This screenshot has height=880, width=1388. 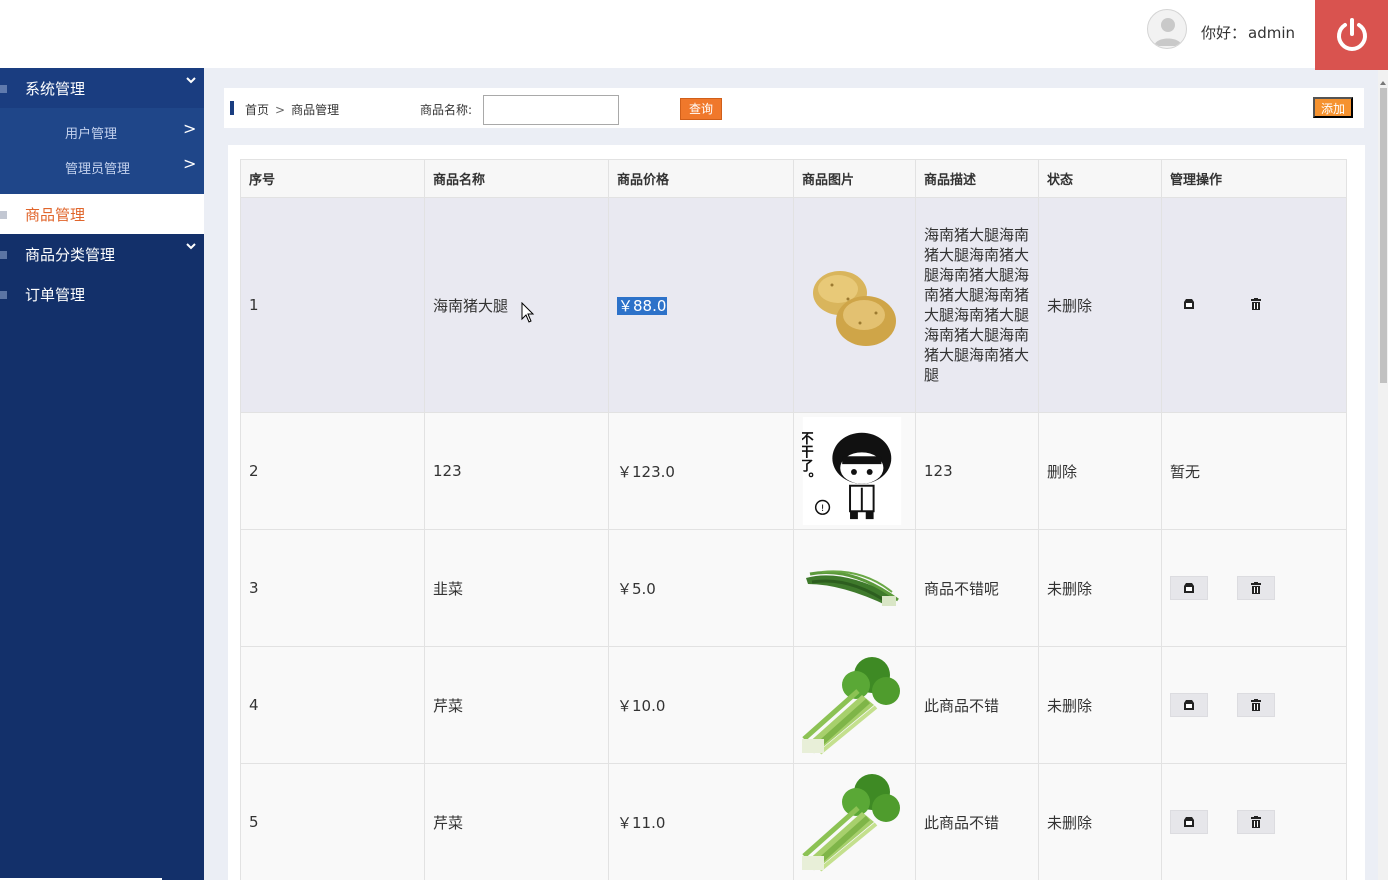 I want to click on cell-status: 删除, so click(x=1100, y=471).